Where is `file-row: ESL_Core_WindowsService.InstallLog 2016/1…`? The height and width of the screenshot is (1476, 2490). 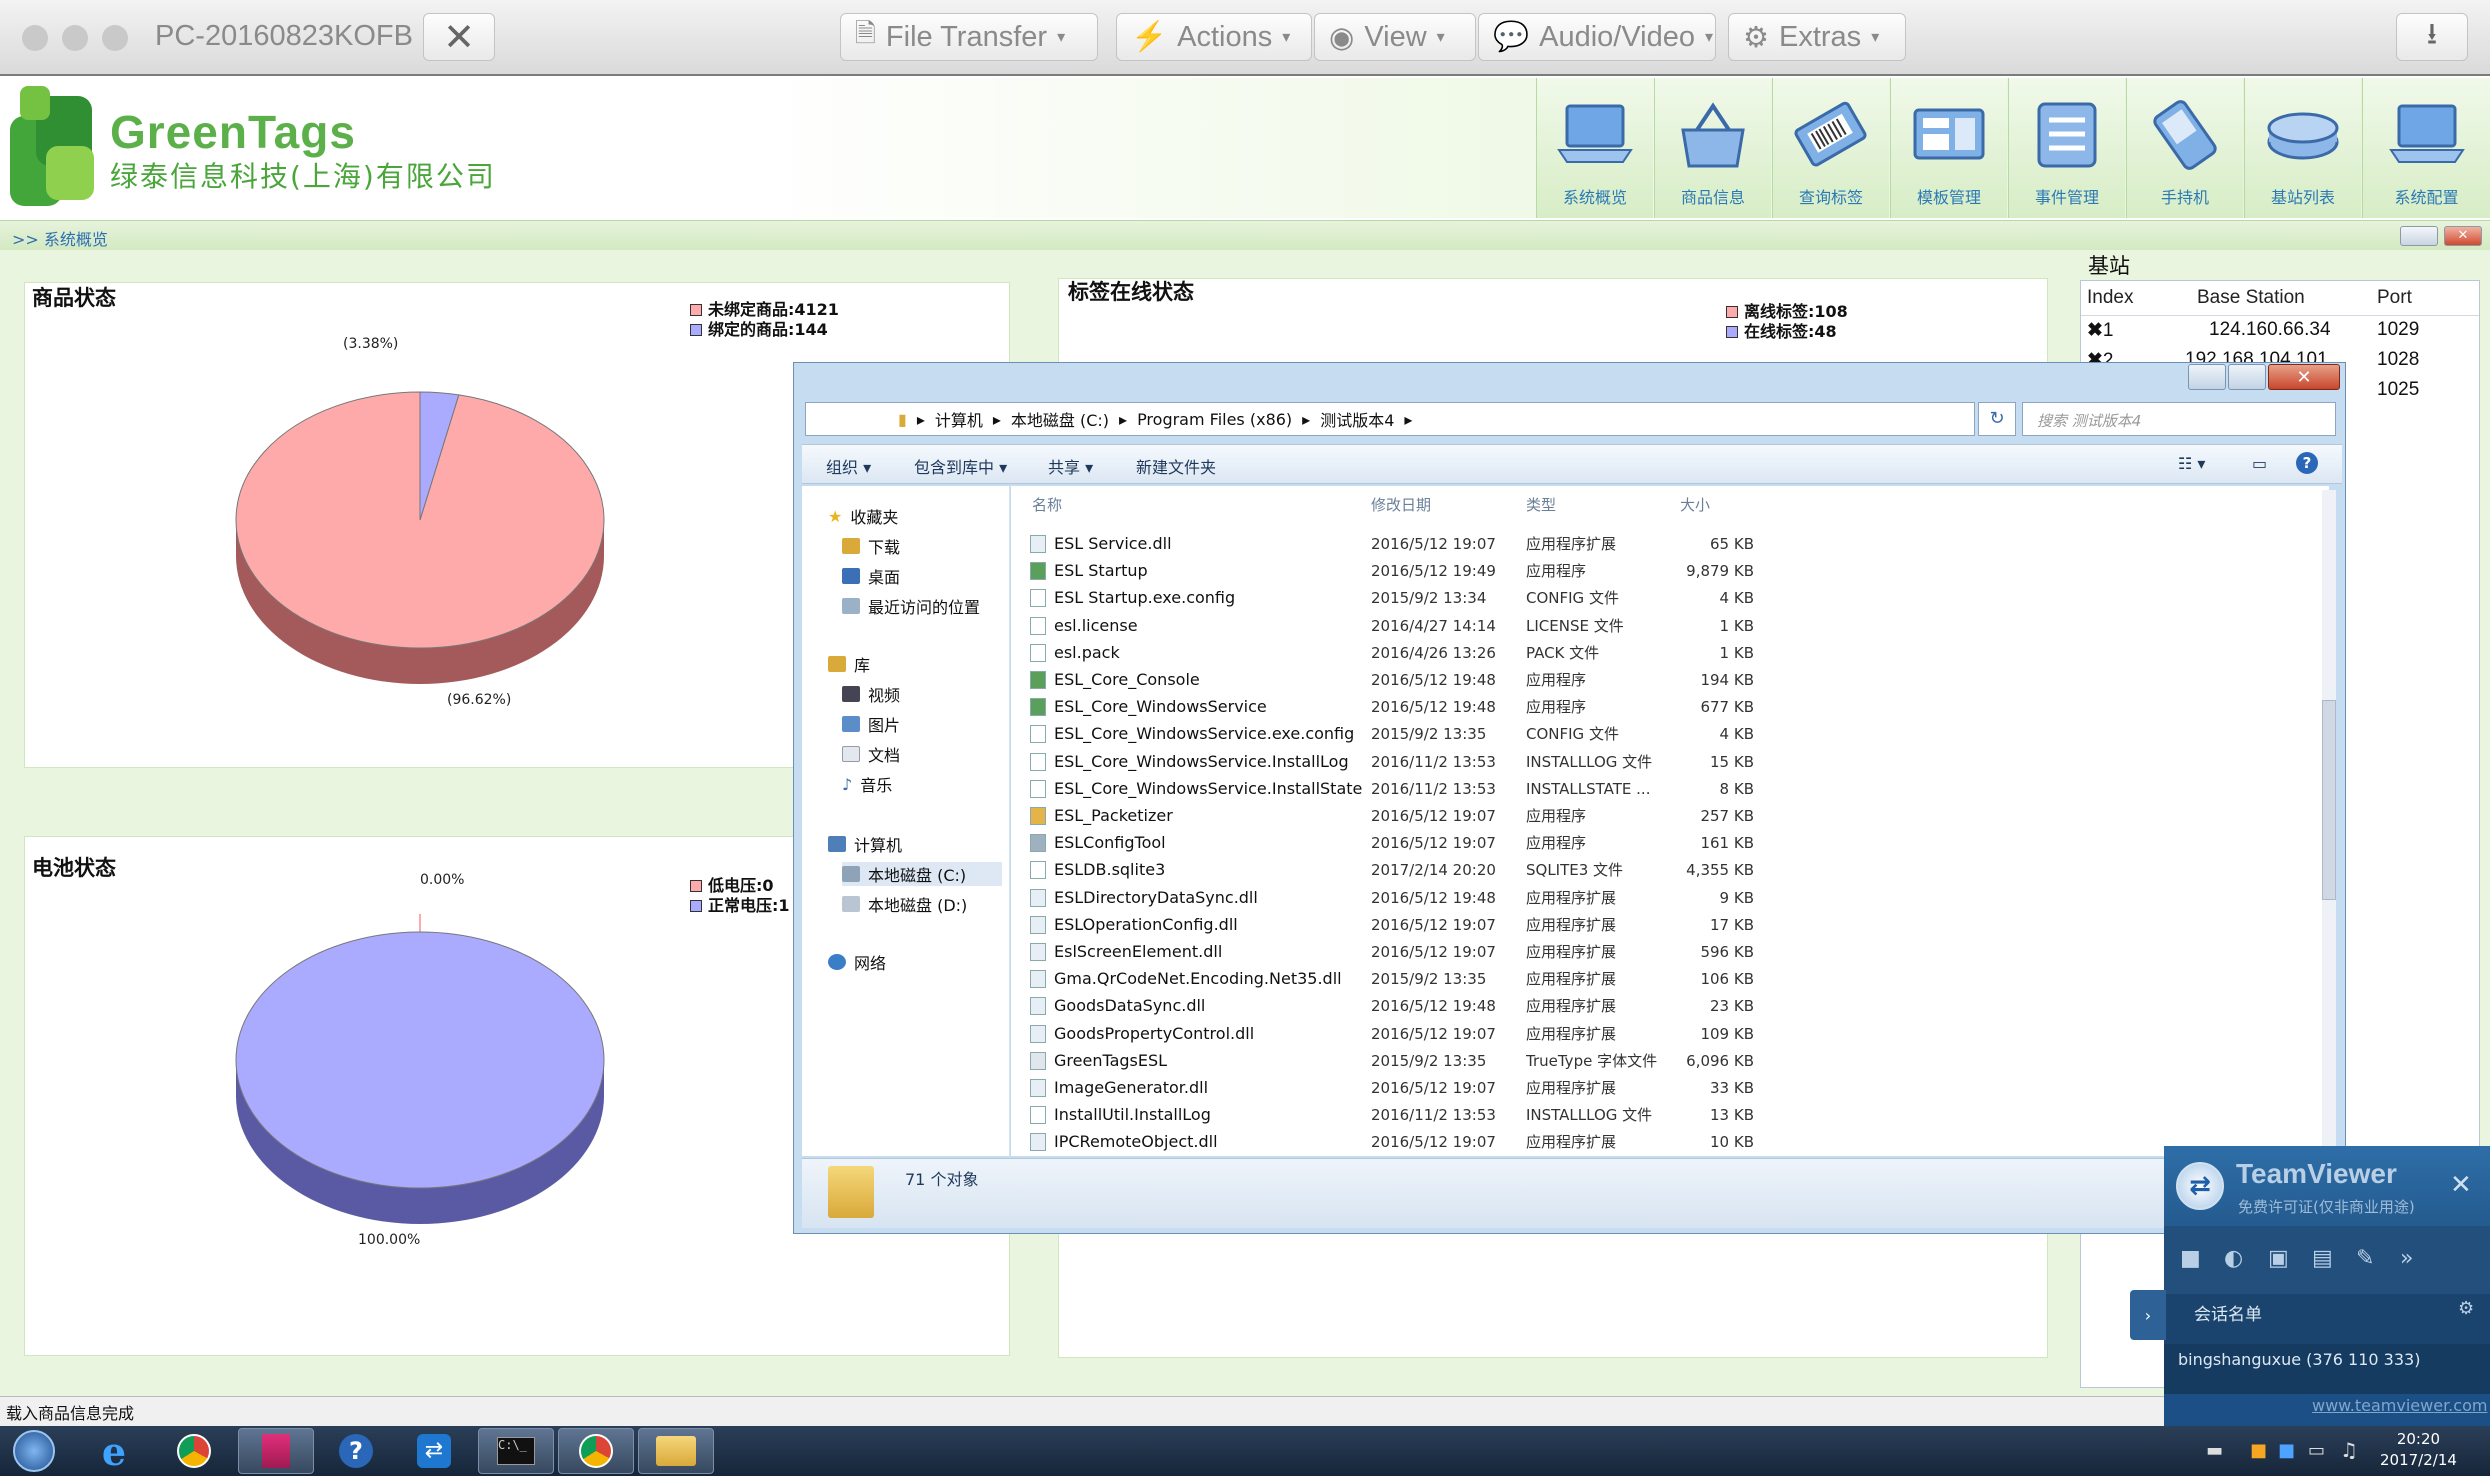 file-row: ESL_Core_WindowsService.InstallLog 2016/1… is located at coordinates (1392, 761).